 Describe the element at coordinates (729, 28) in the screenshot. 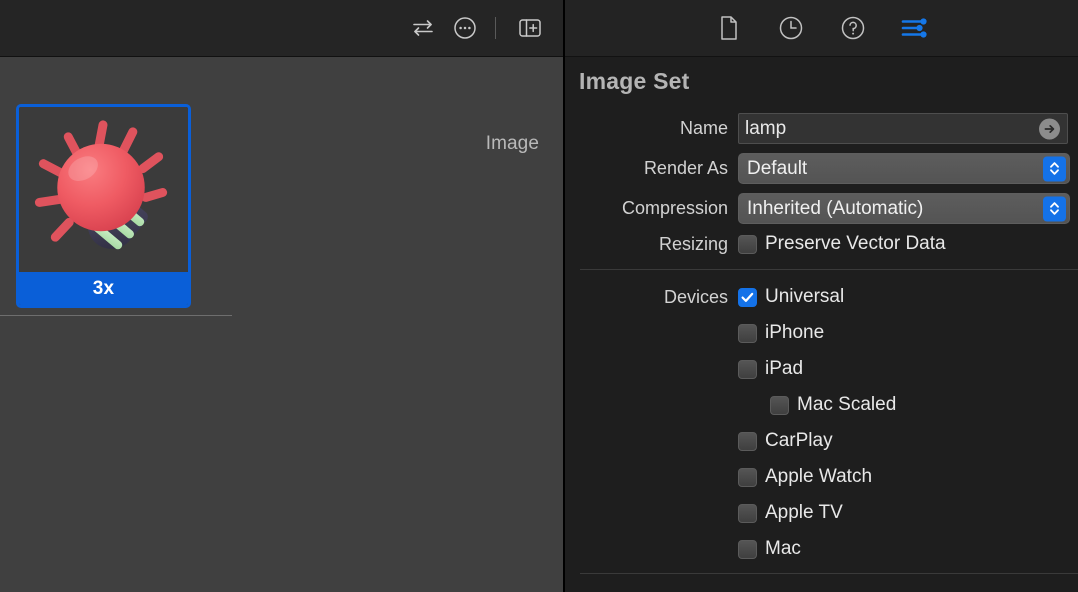

I see `document-icon` at that location.